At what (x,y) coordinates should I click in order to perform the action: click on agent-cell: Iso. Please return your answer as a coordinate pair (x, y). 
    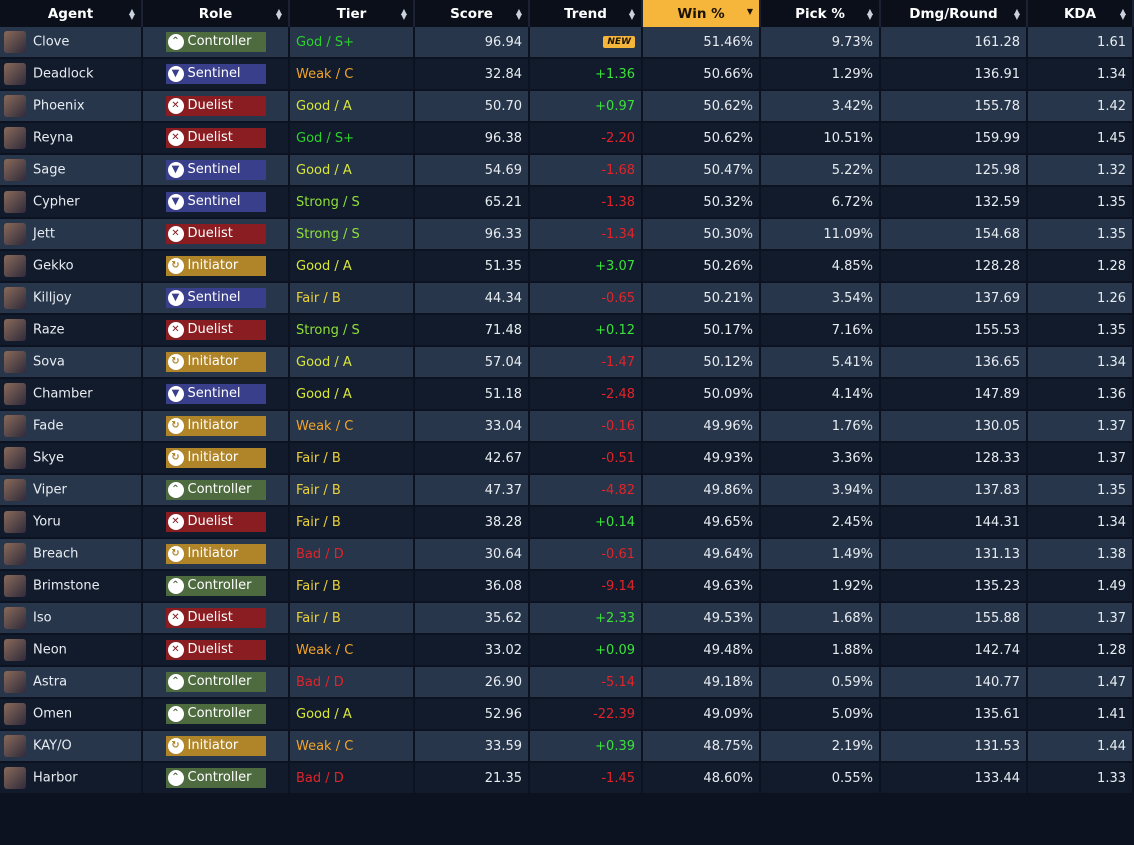
    Looking at the image, I should click on (71, 619).